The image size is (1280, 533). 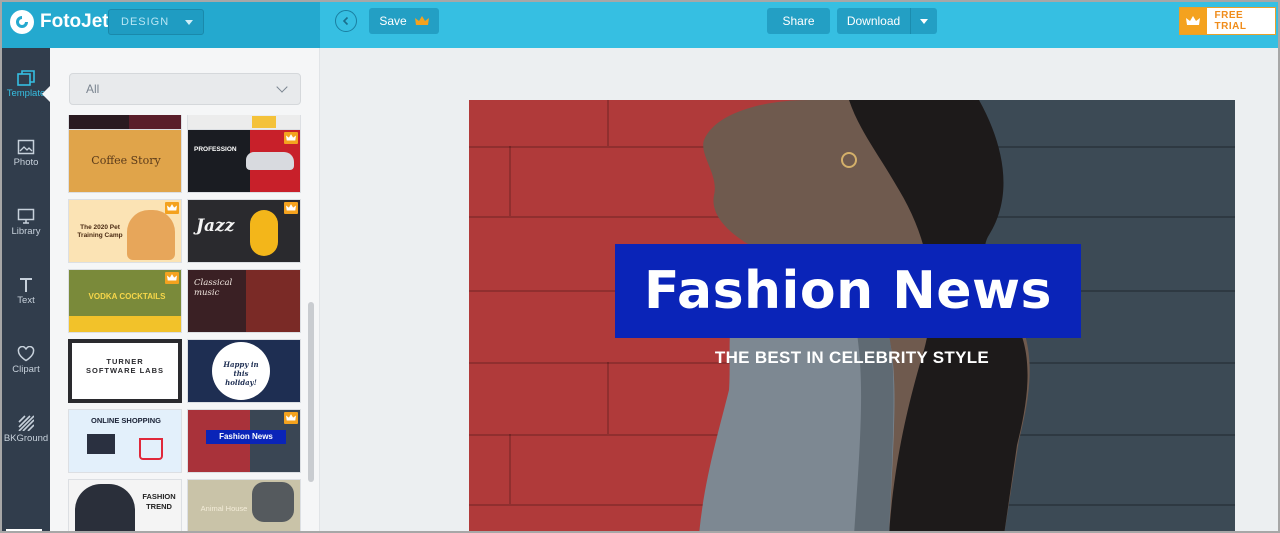 I want to click on car-shape, so click(x=270, y=161).